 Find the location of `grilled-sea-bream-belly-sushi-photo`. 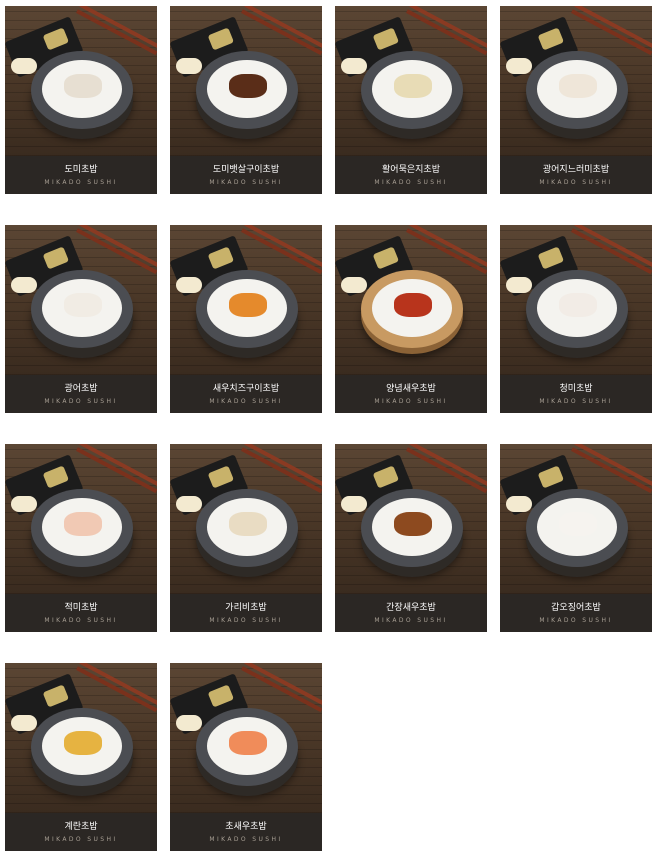

grilled-sea-bream-belly-sushi-photo is located at coordinates (246, 81).